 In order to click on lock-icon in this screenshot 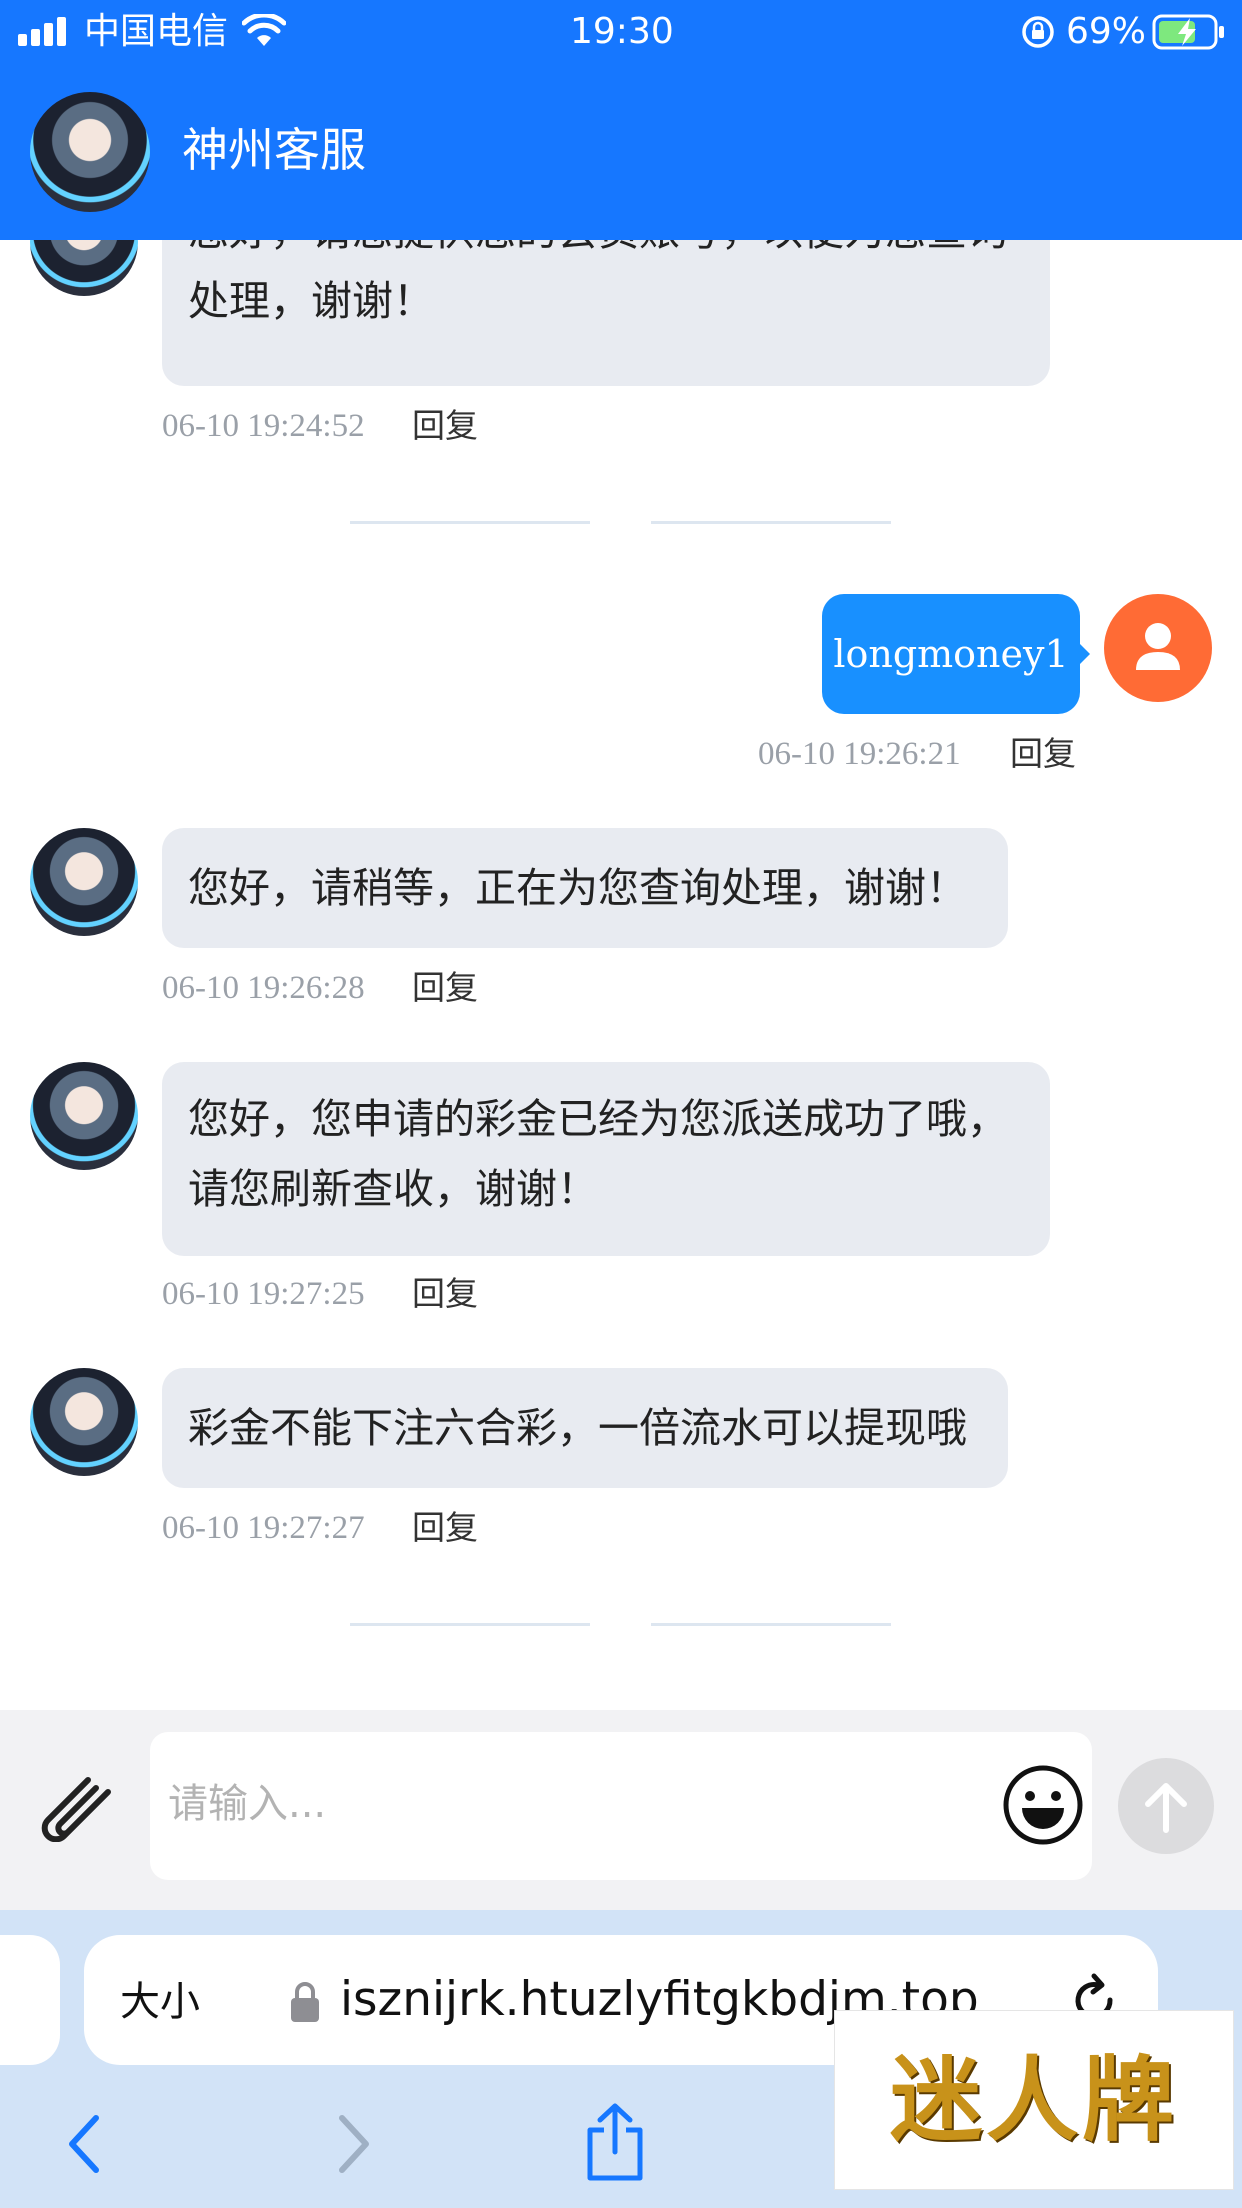, I will do `click(305, 2002)`.